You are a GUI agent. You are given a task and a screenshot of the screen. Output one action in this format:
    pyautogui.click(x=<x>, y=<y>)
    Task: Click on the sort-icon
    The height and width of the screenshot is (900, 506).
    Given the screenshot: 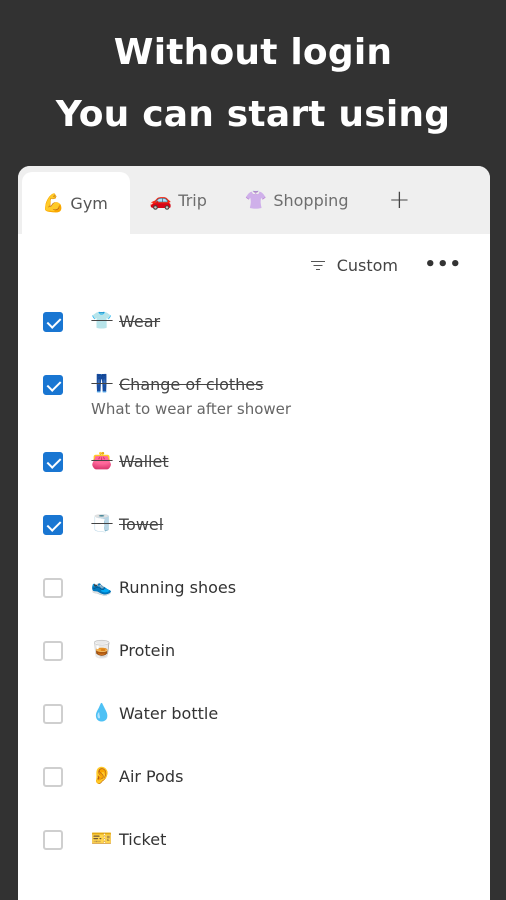 What is the action you would take?
    pyautogui.click(x=317, y=266)
    